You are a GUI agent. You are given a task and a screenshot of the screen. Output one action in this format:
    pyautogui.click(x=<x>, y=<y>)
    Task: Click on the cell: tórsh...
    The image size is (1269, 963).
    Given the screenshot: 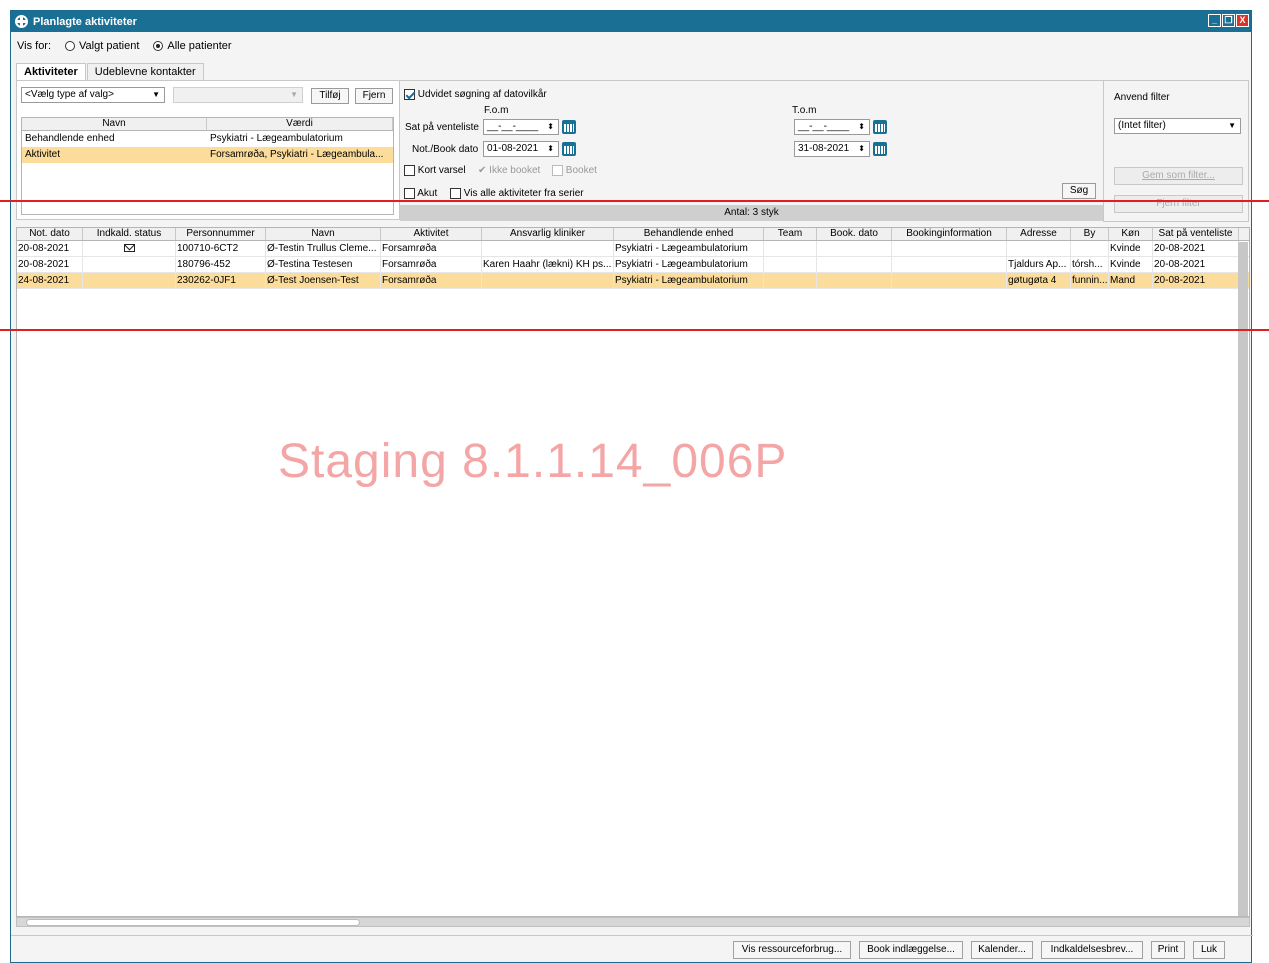 What is the action you would take?
    pyautogui.click(x=1090, y=264)
    